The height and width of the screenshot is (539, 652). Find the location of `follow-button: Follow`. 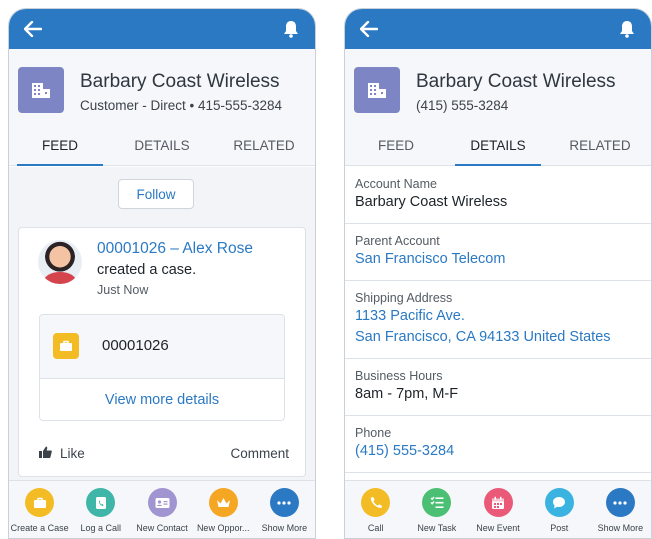

follow-button: Follow is located at coordinates (156, 194).